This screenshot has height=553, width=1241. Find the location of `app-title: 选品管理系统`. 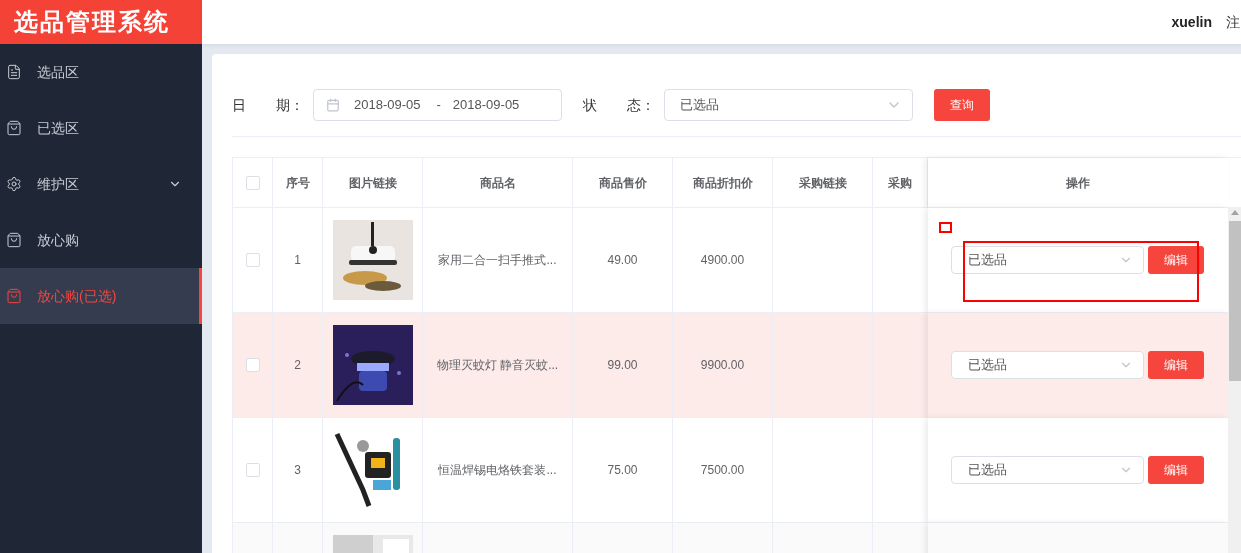

app-title: 选品管理系统 is located at coordinates (101, 22).